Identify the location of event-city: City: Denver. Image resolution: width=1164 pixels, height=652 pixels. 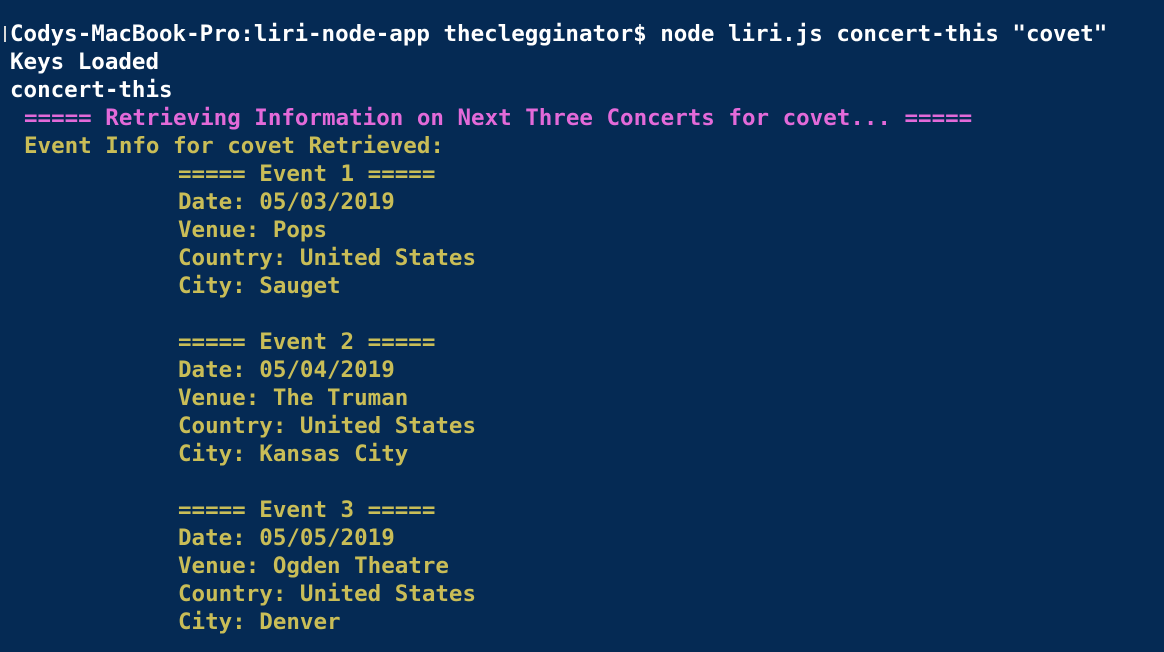
(259, 622).